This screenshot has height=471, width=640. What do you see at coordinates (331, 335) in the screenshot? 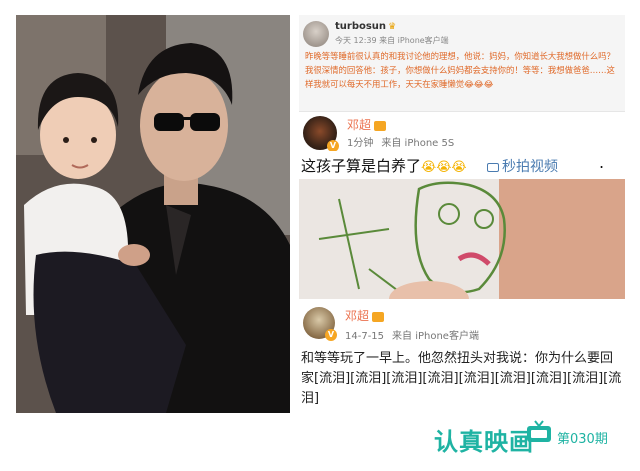
I see `verified-icon: V` at bounding box center [331, 335].